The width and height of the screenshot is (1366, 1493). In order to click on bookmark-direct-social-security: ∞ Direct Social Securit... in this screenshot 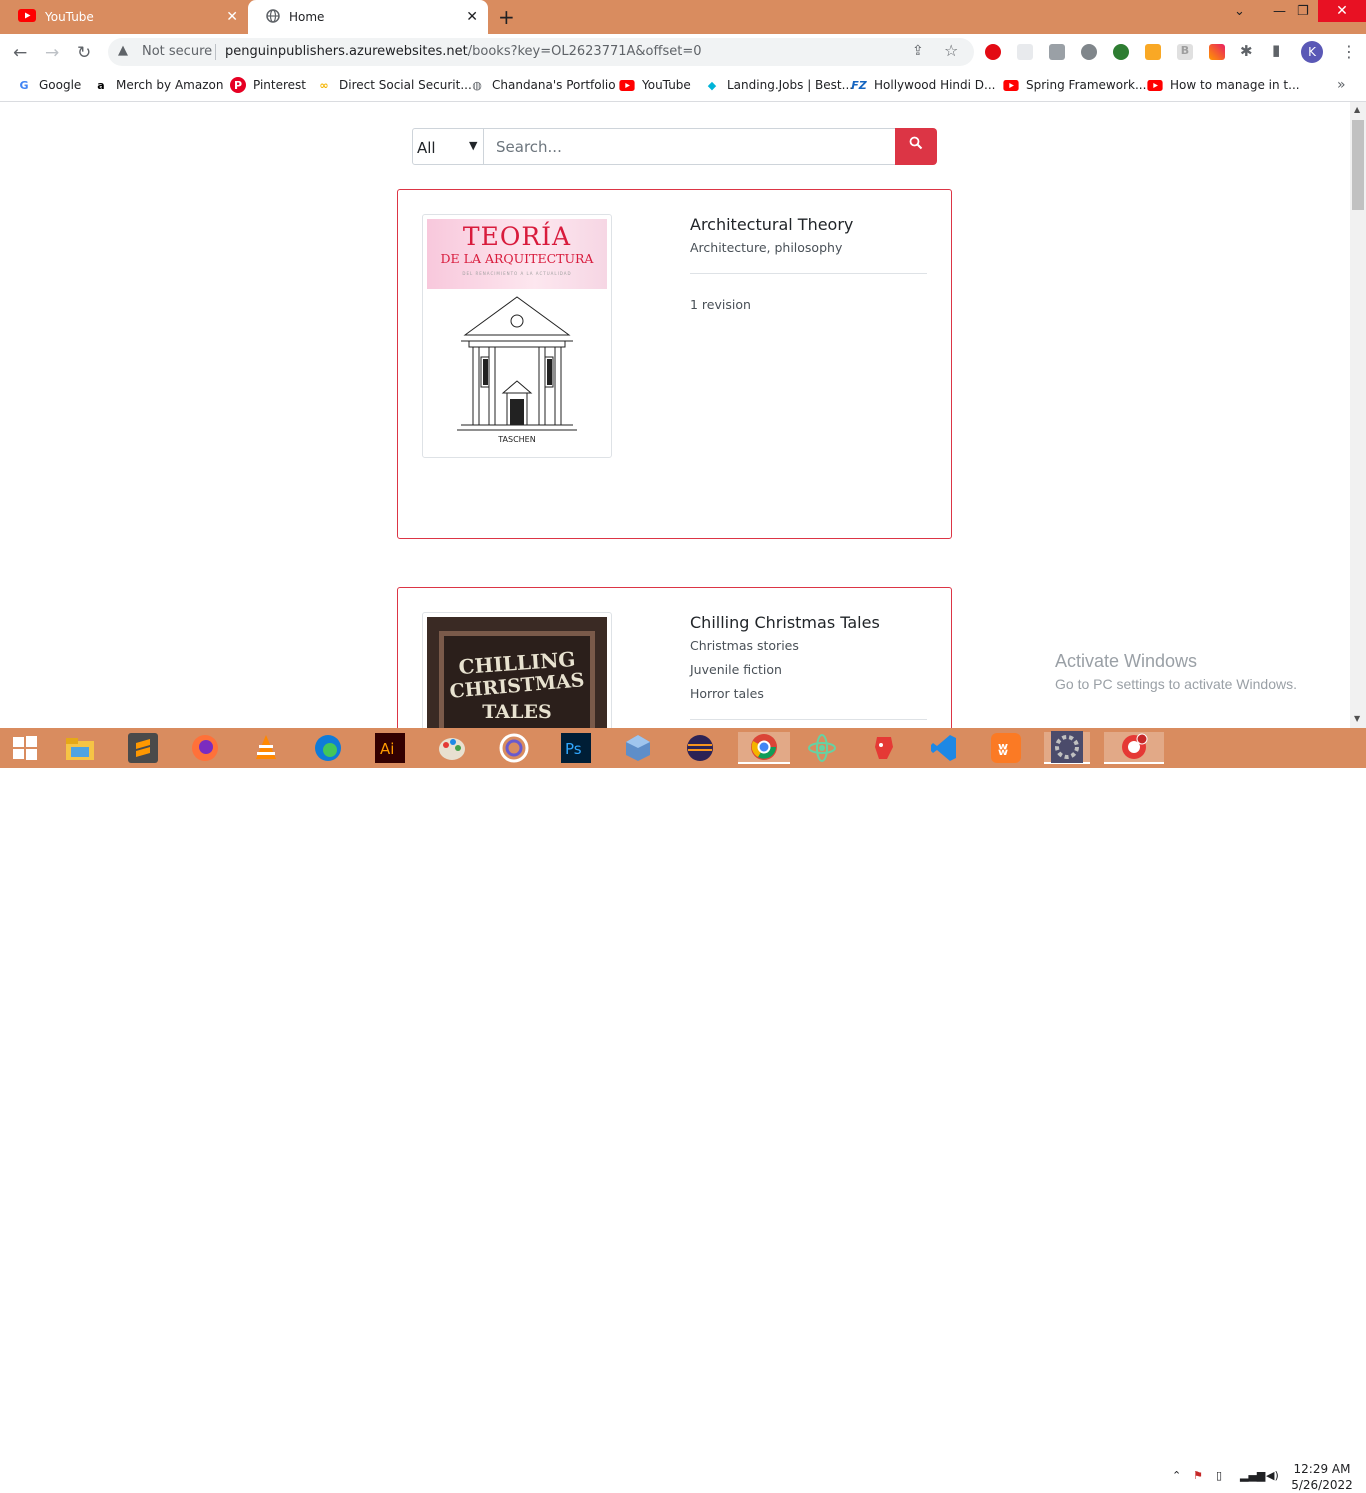, I will do `click(393, 85)`.